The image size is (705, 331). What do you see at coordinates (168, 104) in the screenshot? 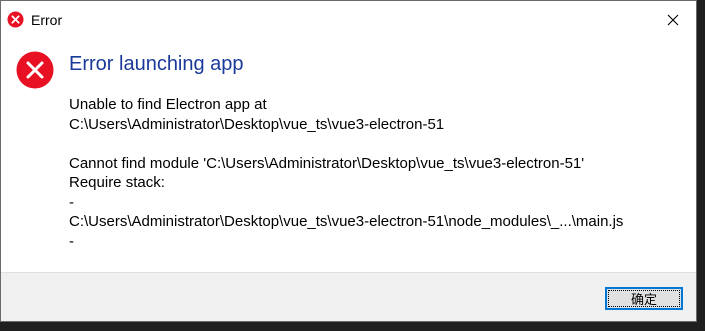
I see `message-line: Unable to find Electron app at` at bounding box center [168, 104].